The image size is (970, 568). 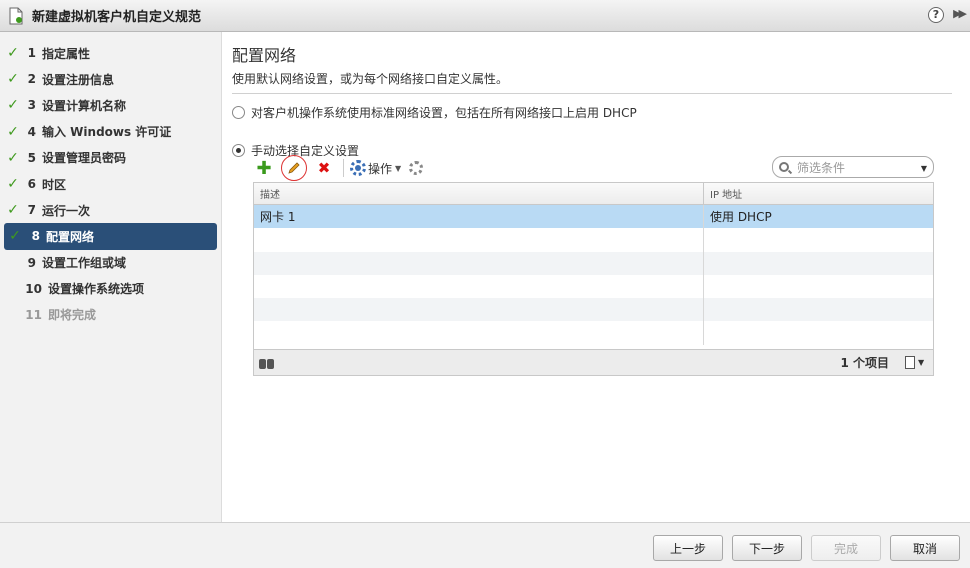 I want to click on window-title: 新建虚拟机客户机自定义规范, so click(x=117, y=17).